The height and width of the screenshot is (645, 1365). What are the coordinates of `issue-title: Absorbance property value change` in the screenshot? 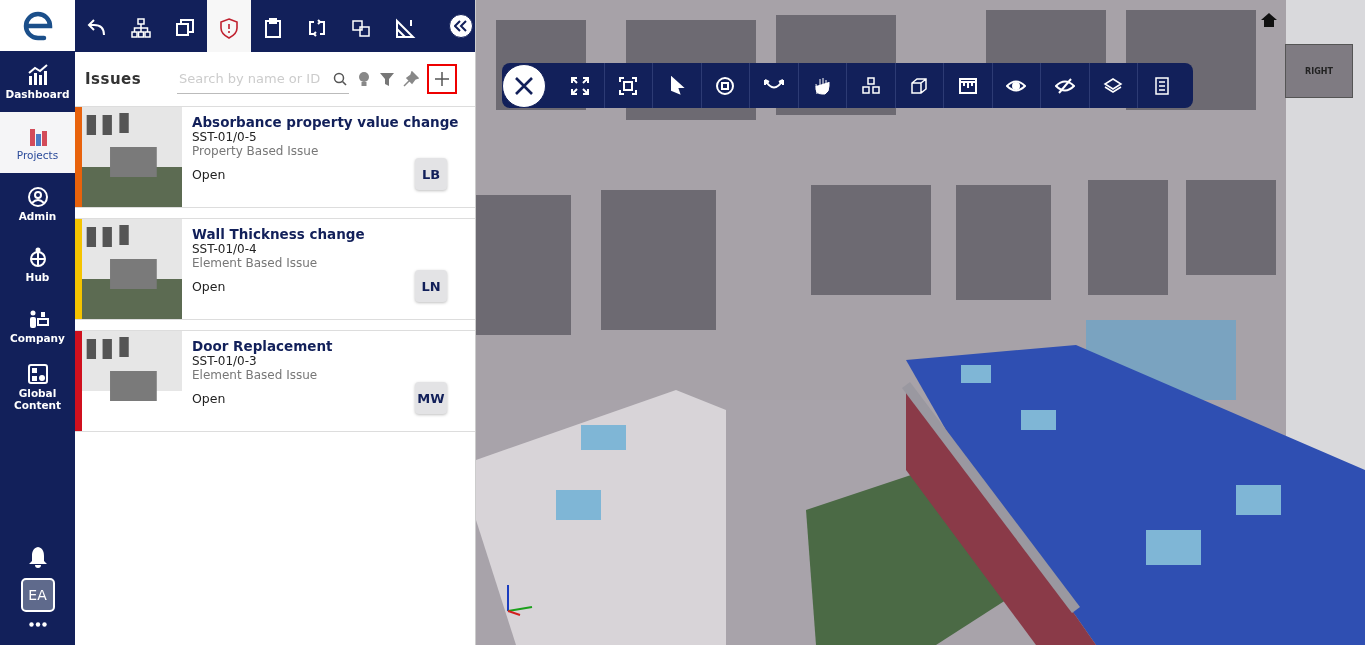 It's located at (326, 122).